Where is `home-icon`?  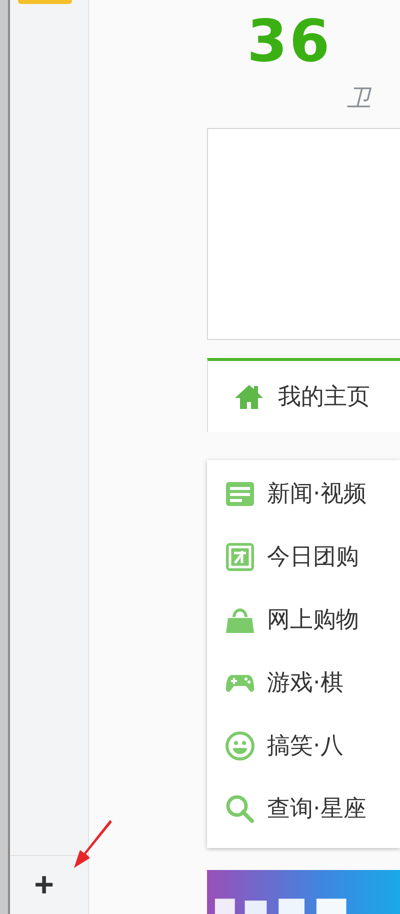
home-icon is located at coordinates (249, 396).